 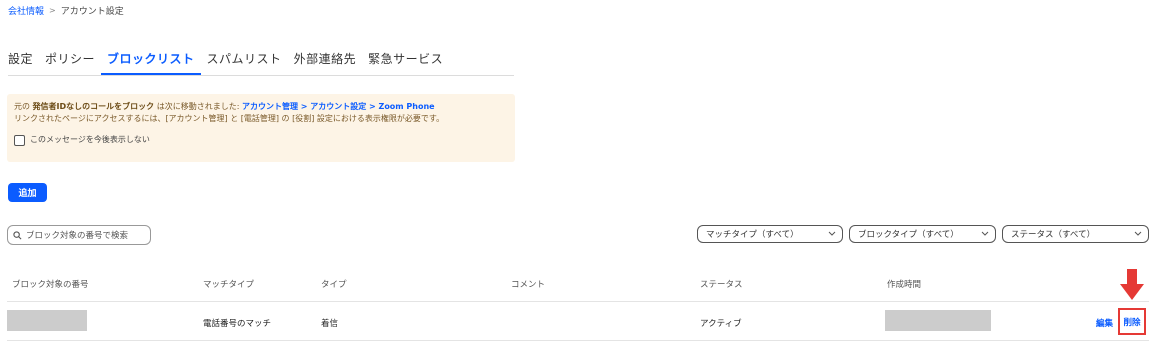 I want to click on status-filter-value: ステータス（すべて）, so click(x=1053, y=235).